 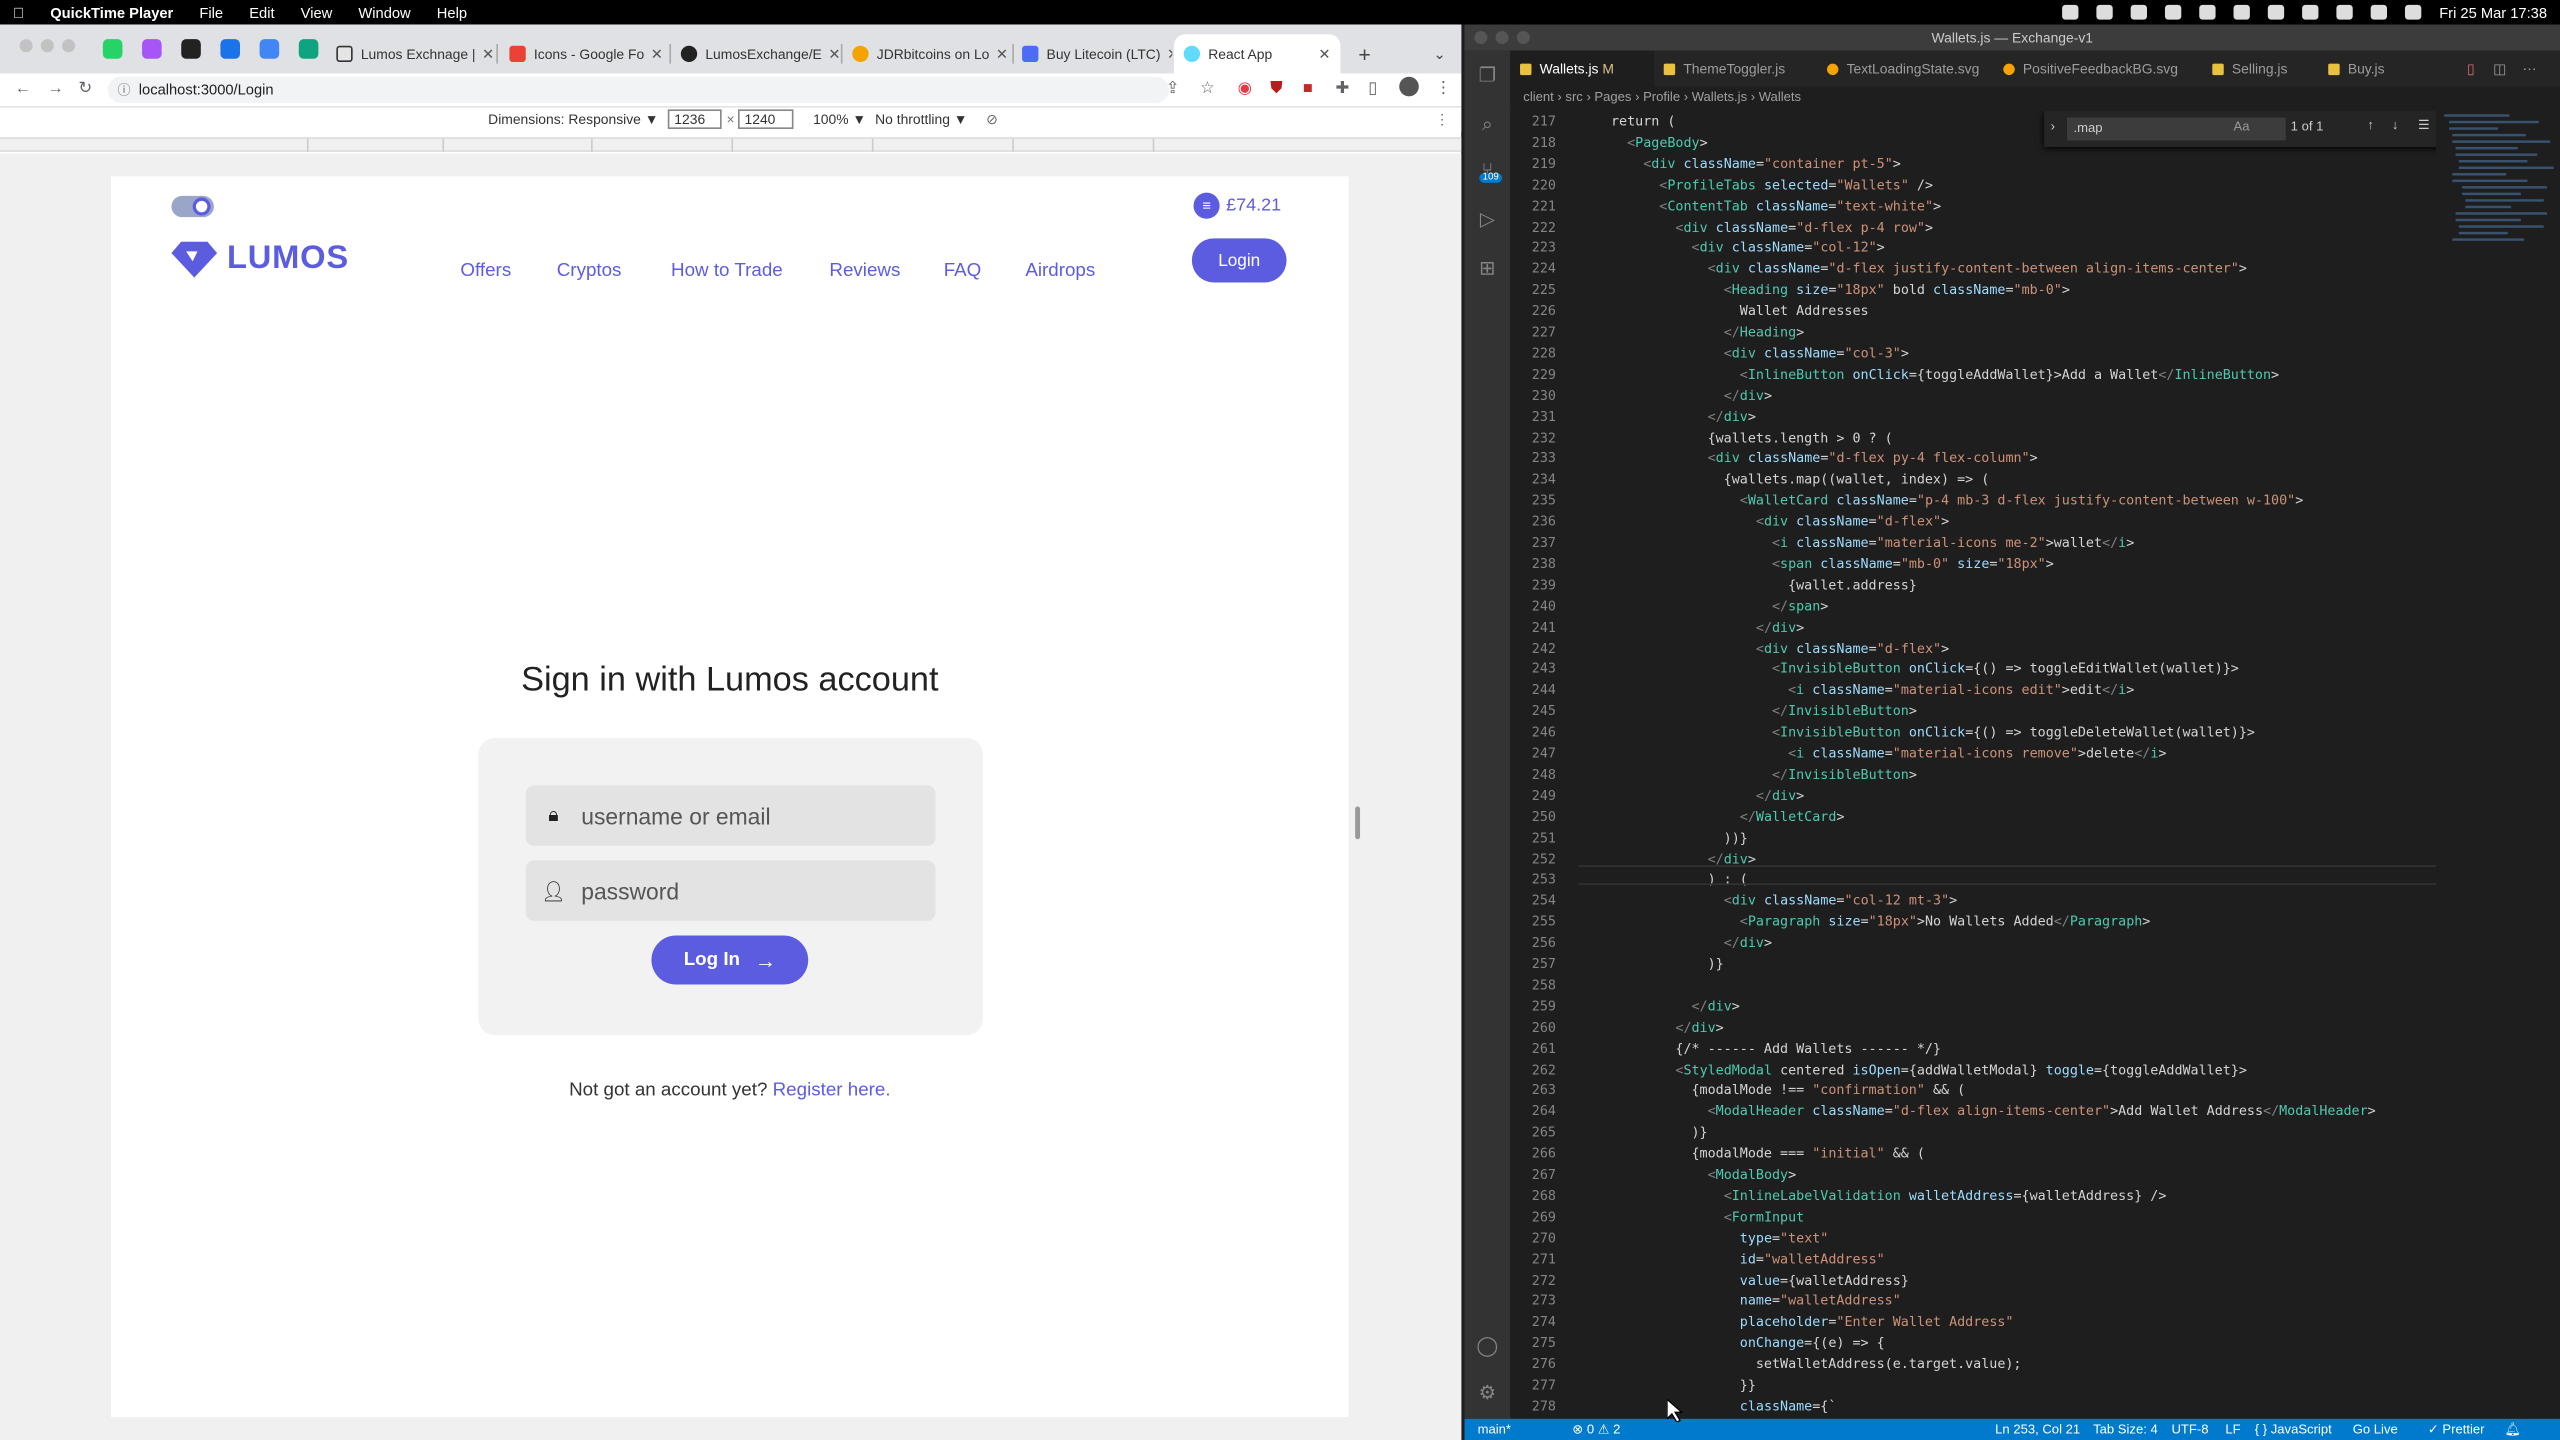 What do you see at coordinates (1442, 120) in the screenshot?
I see `devtools-more-icon: ⋮` at bounding box center [1442, 120].